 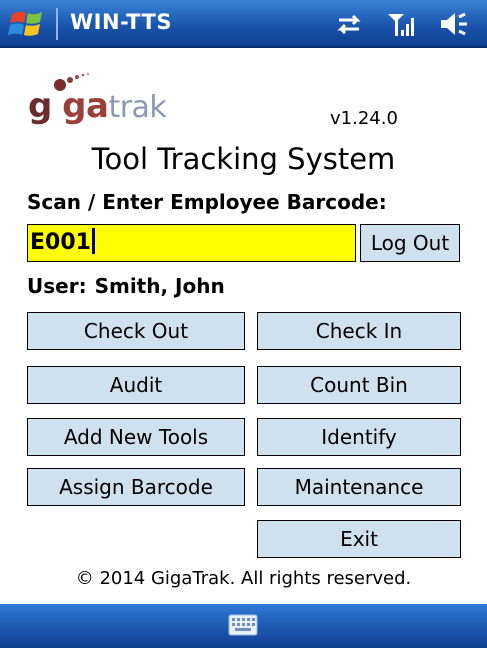 What do you see at coordinates (136, 487) in the screenshot?
I see `assign-barcode-button: Assign Barcode` at bounding box center [136, 487].